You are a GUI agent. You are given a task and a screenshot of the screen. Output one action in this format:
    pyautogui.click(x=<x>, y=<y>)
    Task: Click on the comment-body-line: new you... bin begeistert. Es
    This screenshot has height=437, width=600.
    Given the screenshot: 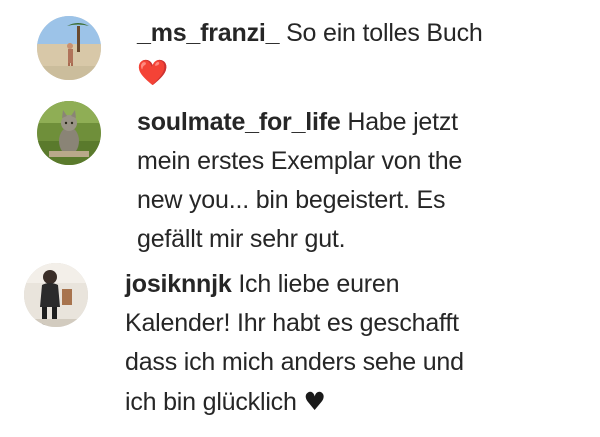 What is the action you would take?
    pyautogui.click(x=291, y=200)
    